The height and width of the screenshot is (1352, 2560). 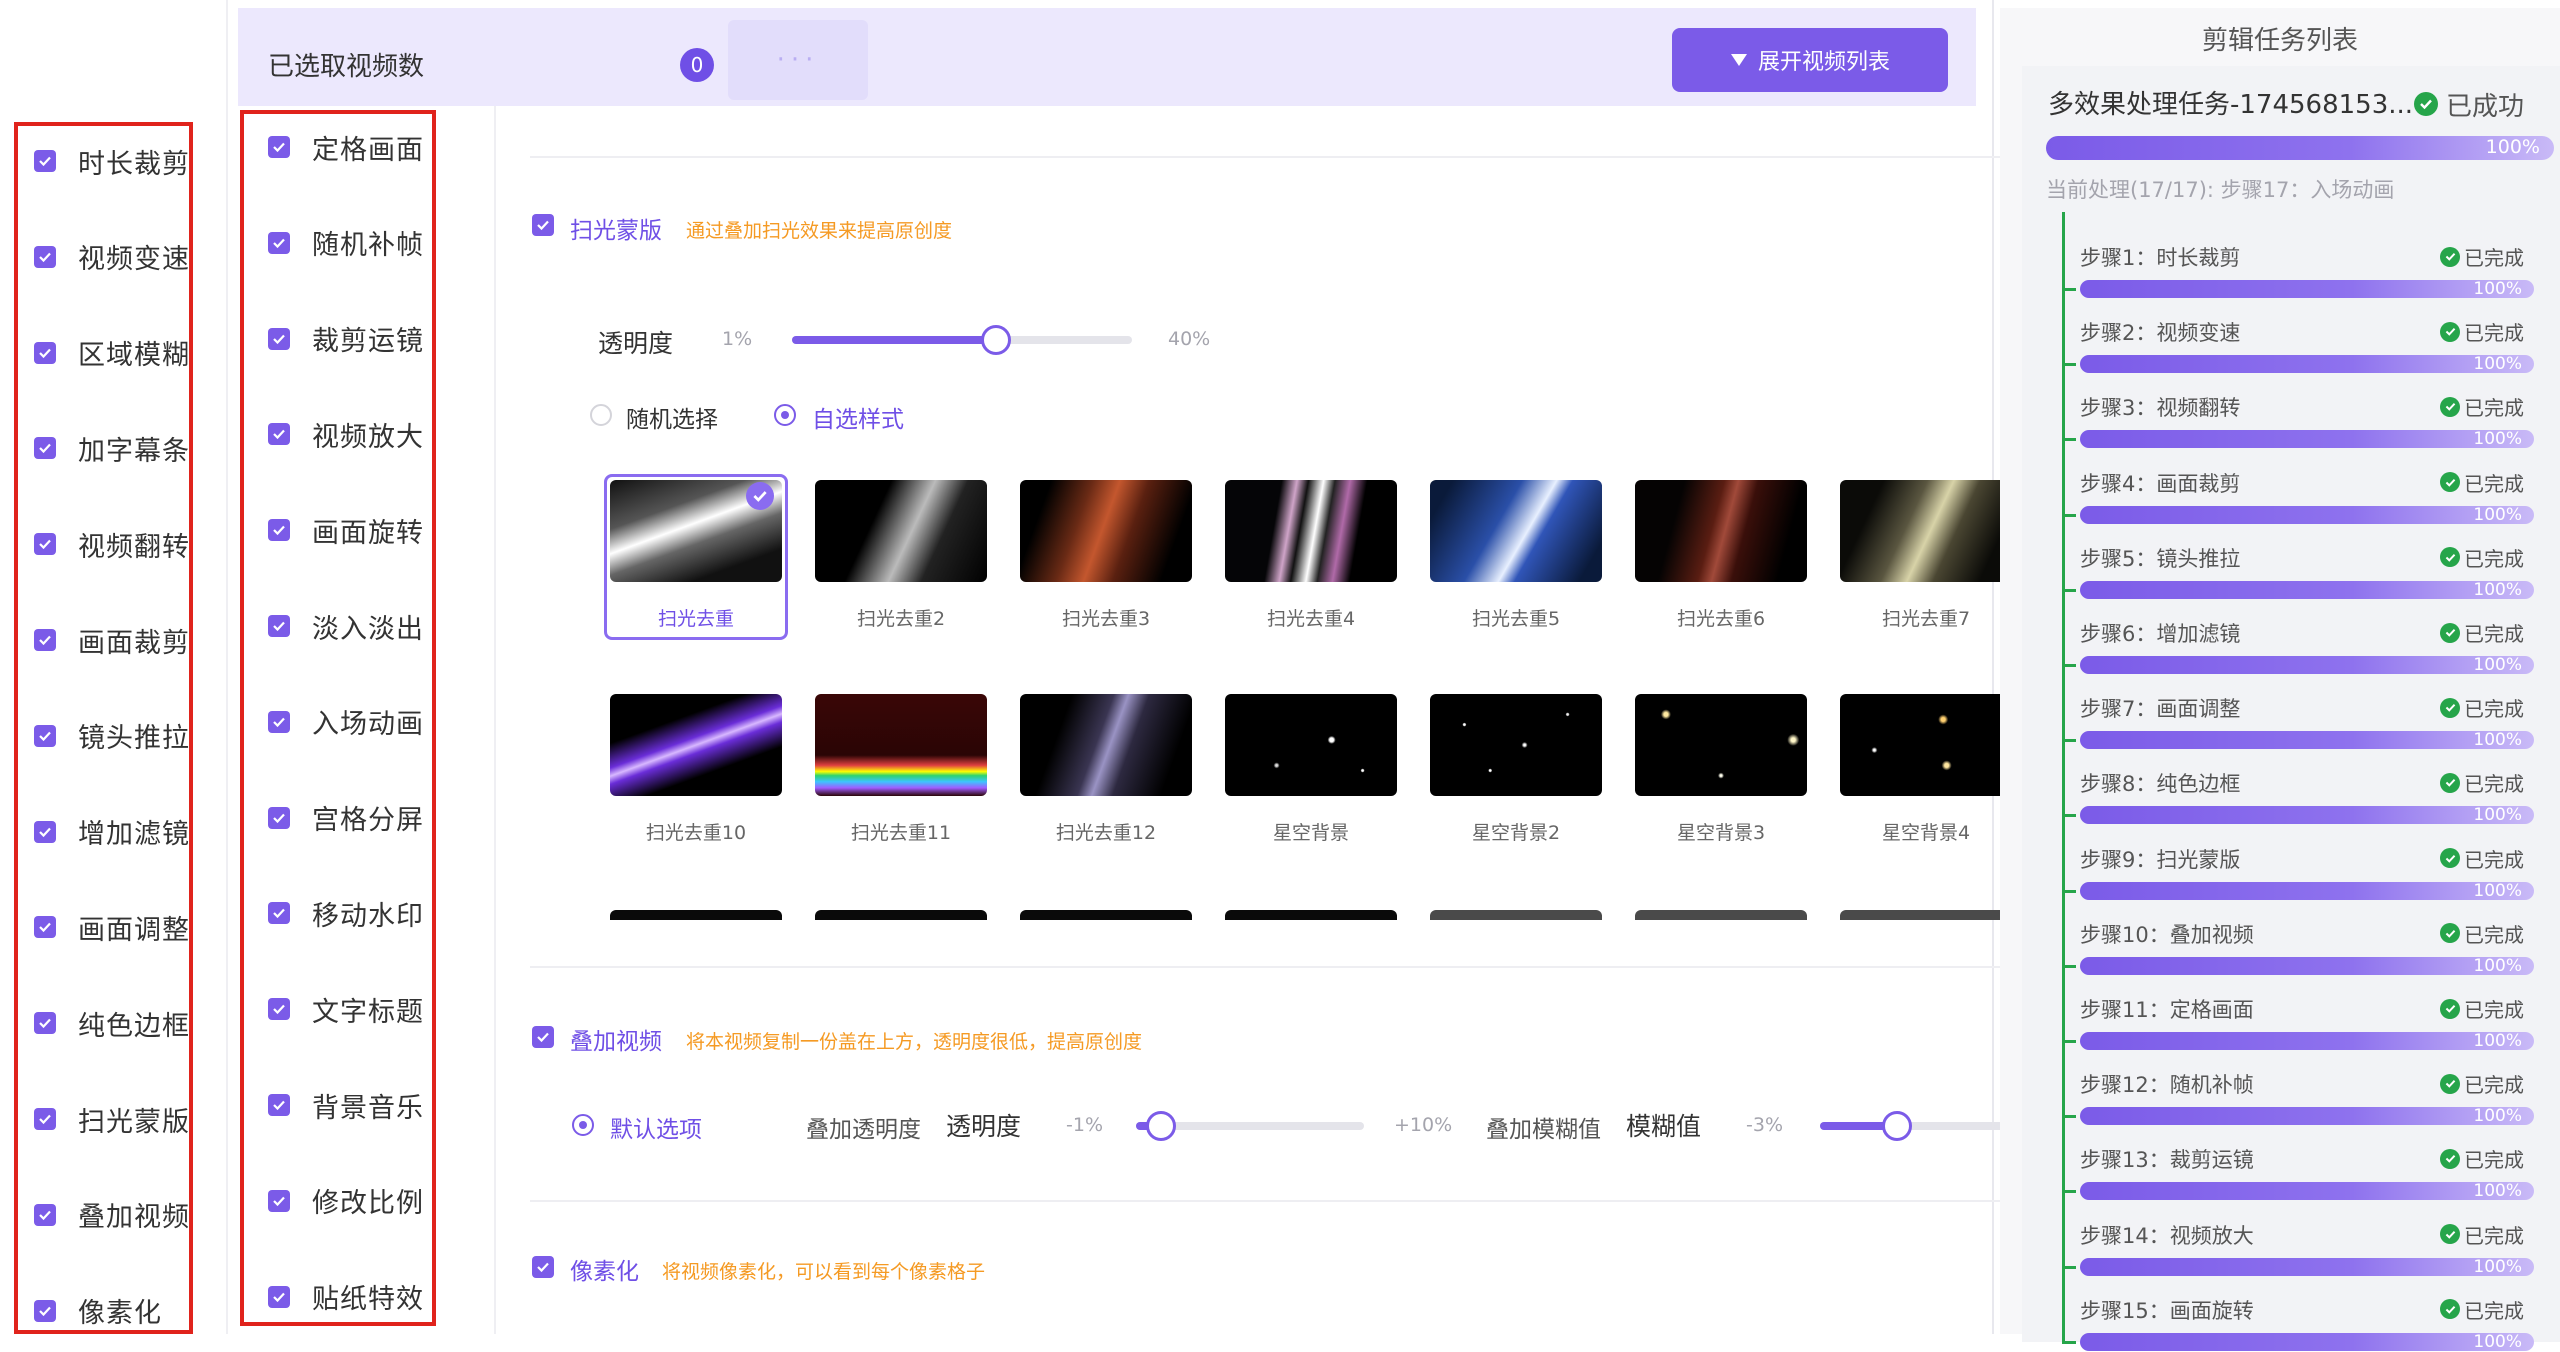 I want to click on effect-option: 修改比例, so click(x=338, y=1201).